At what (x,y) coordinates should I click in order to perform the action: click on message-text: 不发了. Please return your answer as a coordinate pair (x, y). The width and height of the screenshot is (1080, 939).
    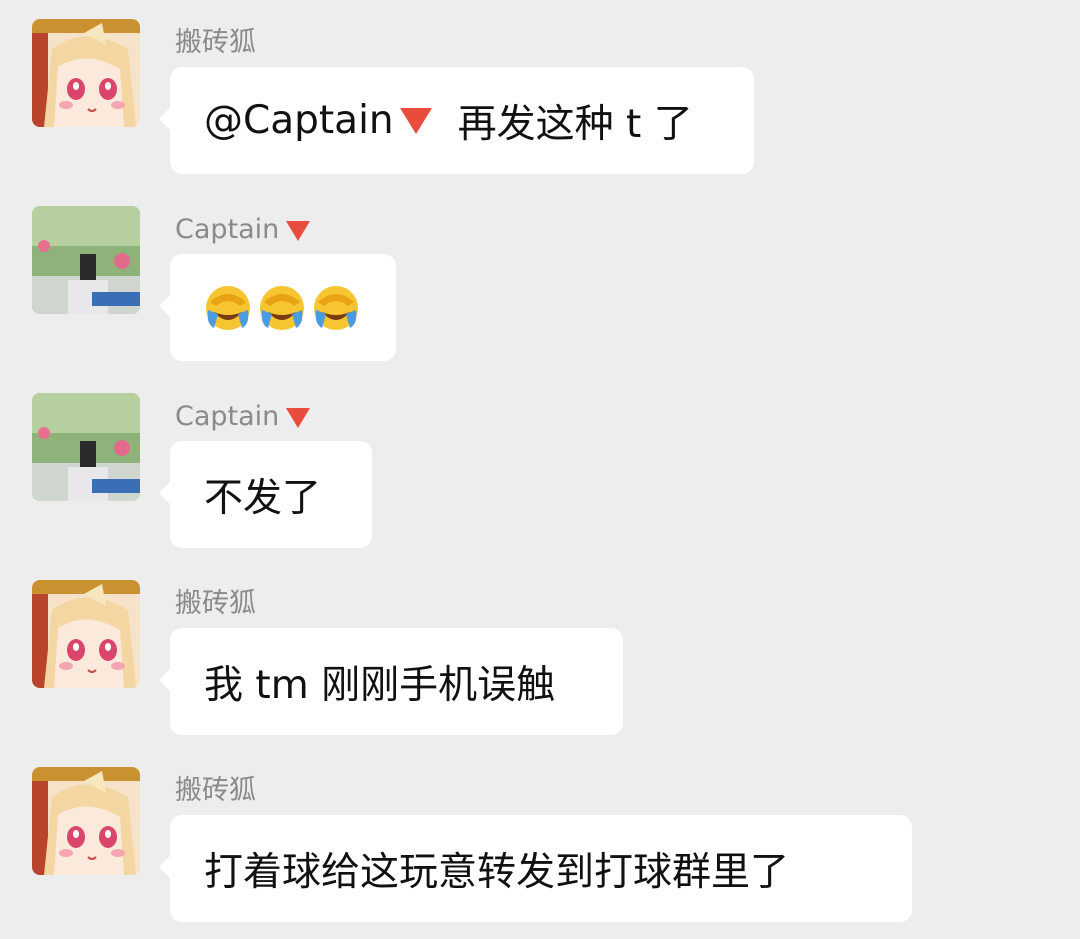
    Looking at the image, I should click on (263, 498).